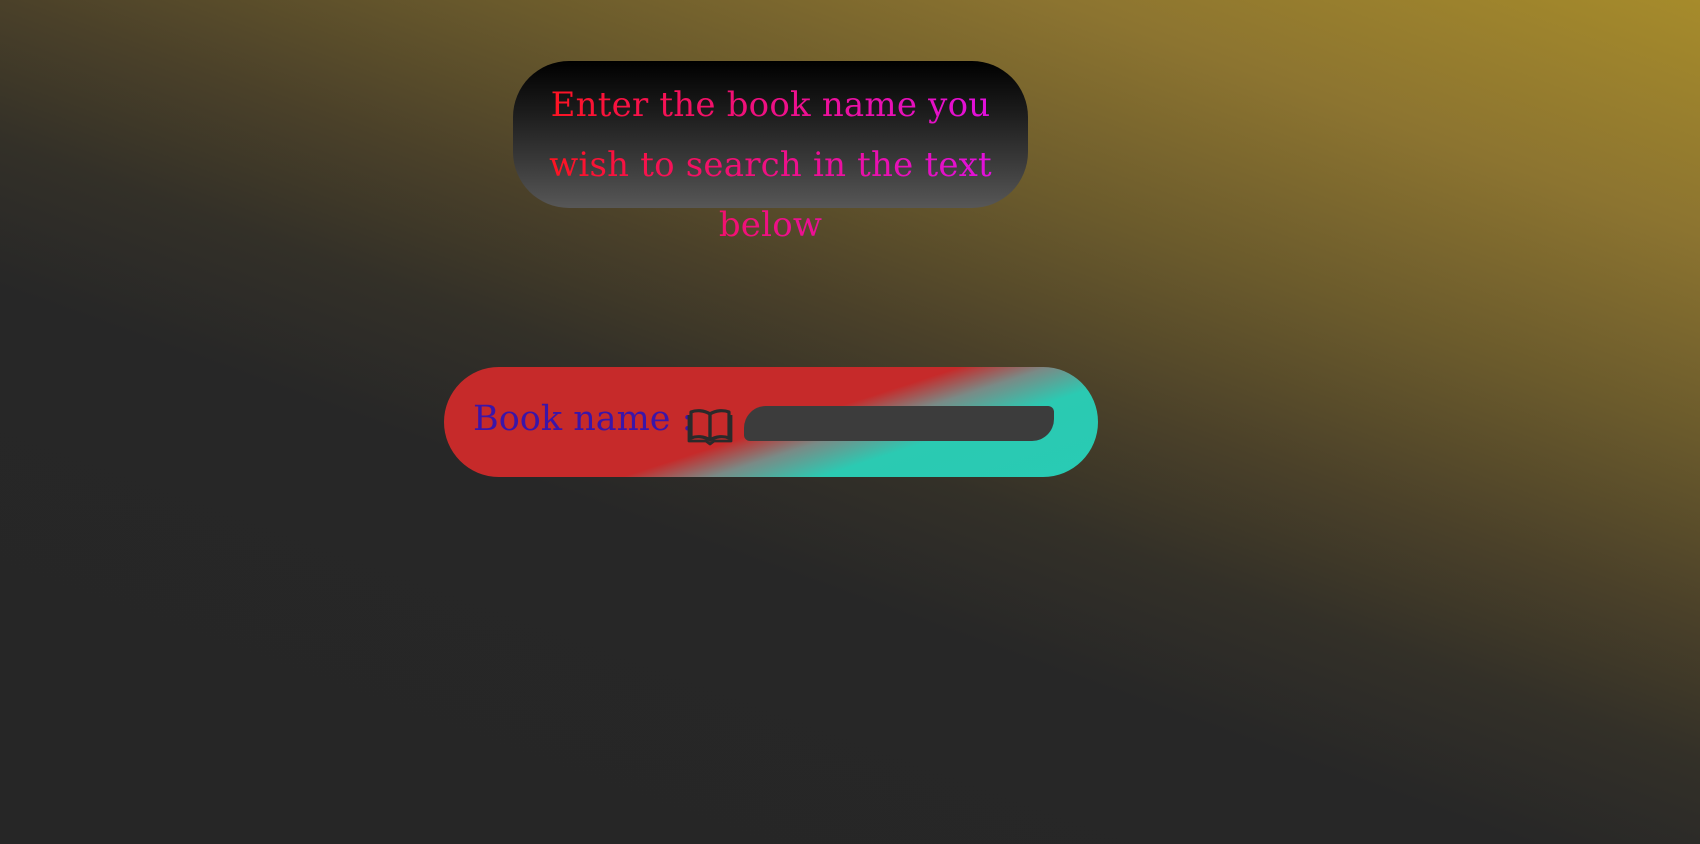 This screenshot has height=844, width=1700. I want to click on book-name-input, so click(899, 423).